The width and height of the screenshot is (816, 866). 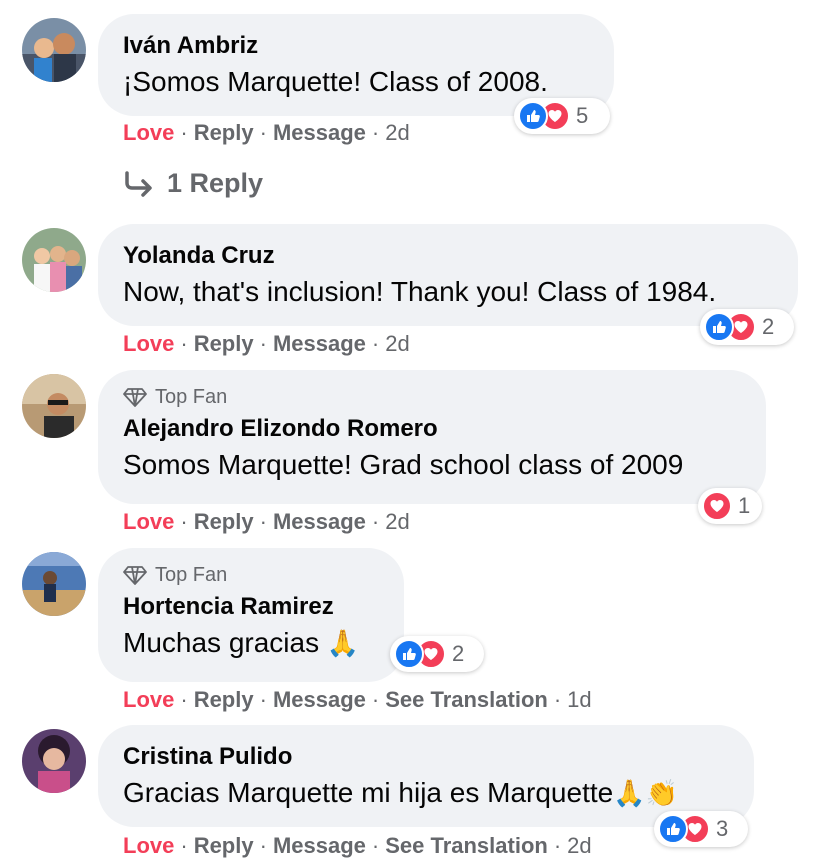 I want to click on view-replies-link: 1 Reply, so click(x=193, y=183).